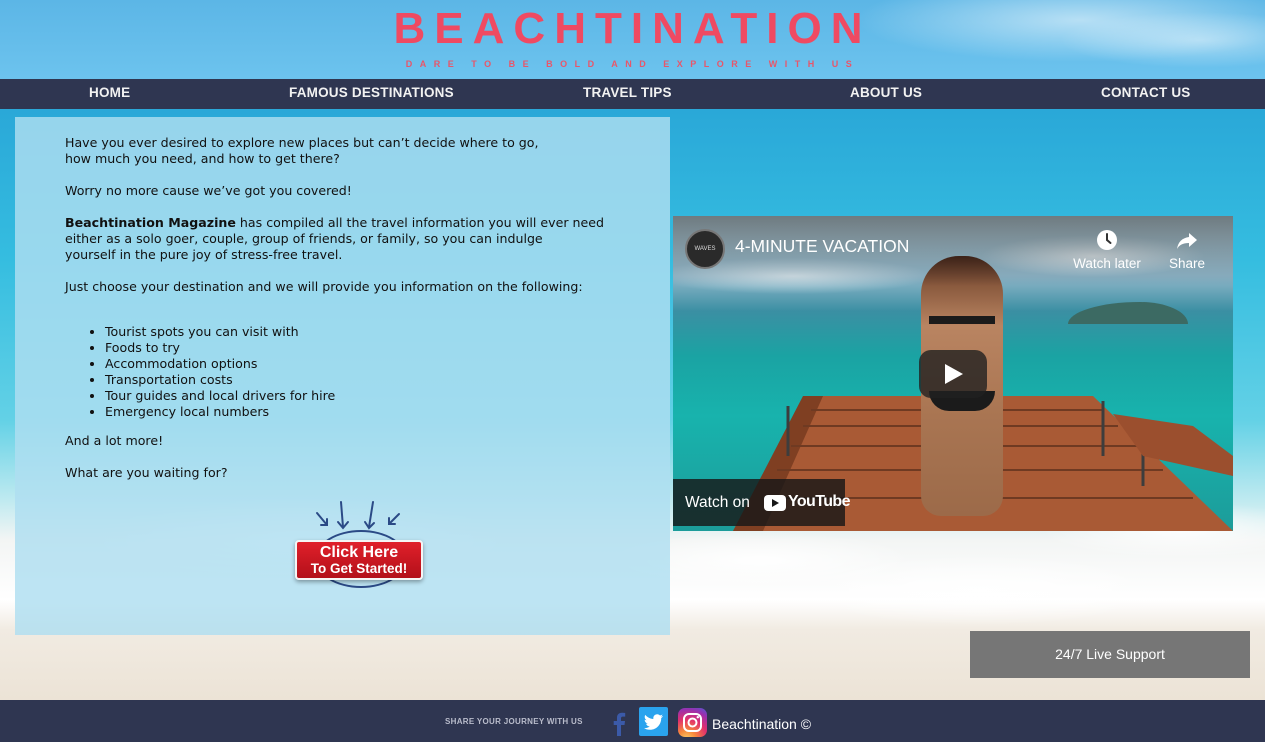  I want to click on arrows-icon, so click(358, 515).